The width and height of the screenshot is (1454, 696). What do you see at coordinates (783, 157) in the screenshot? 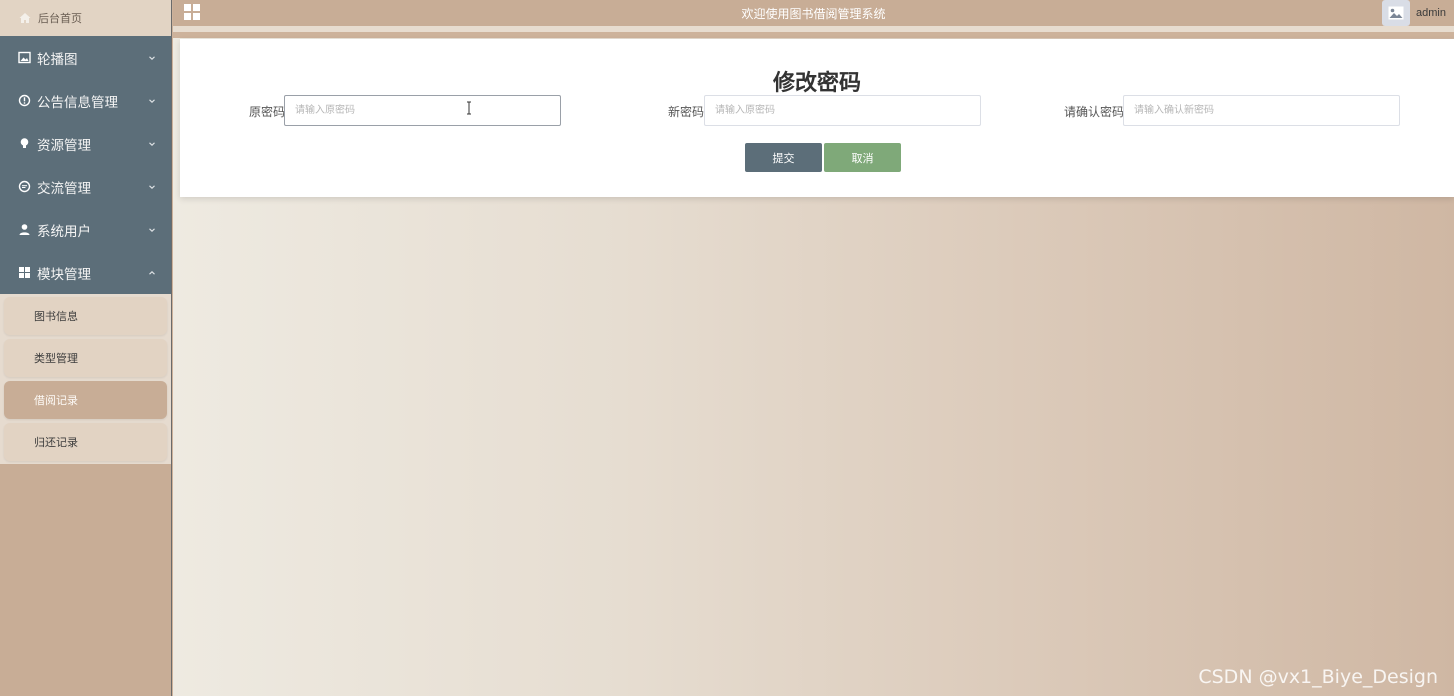
I see `submit-button: 提交` at bounding box center [783, 157].